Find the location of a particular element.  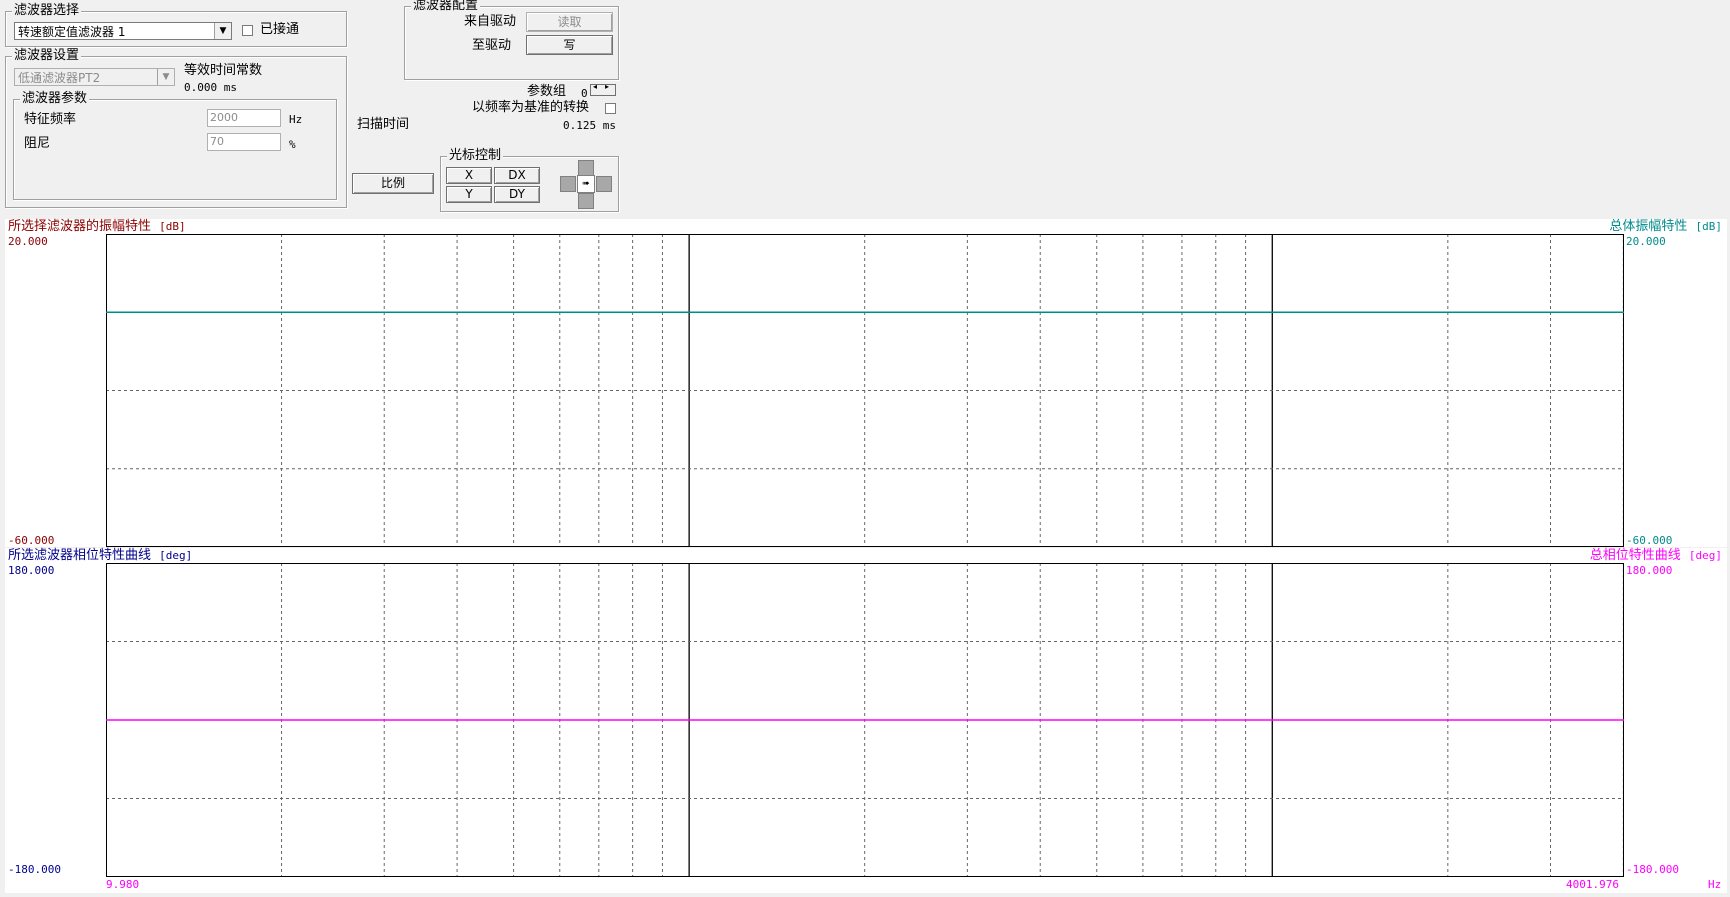

damping-unit: % is located at coordinates (292, 144).